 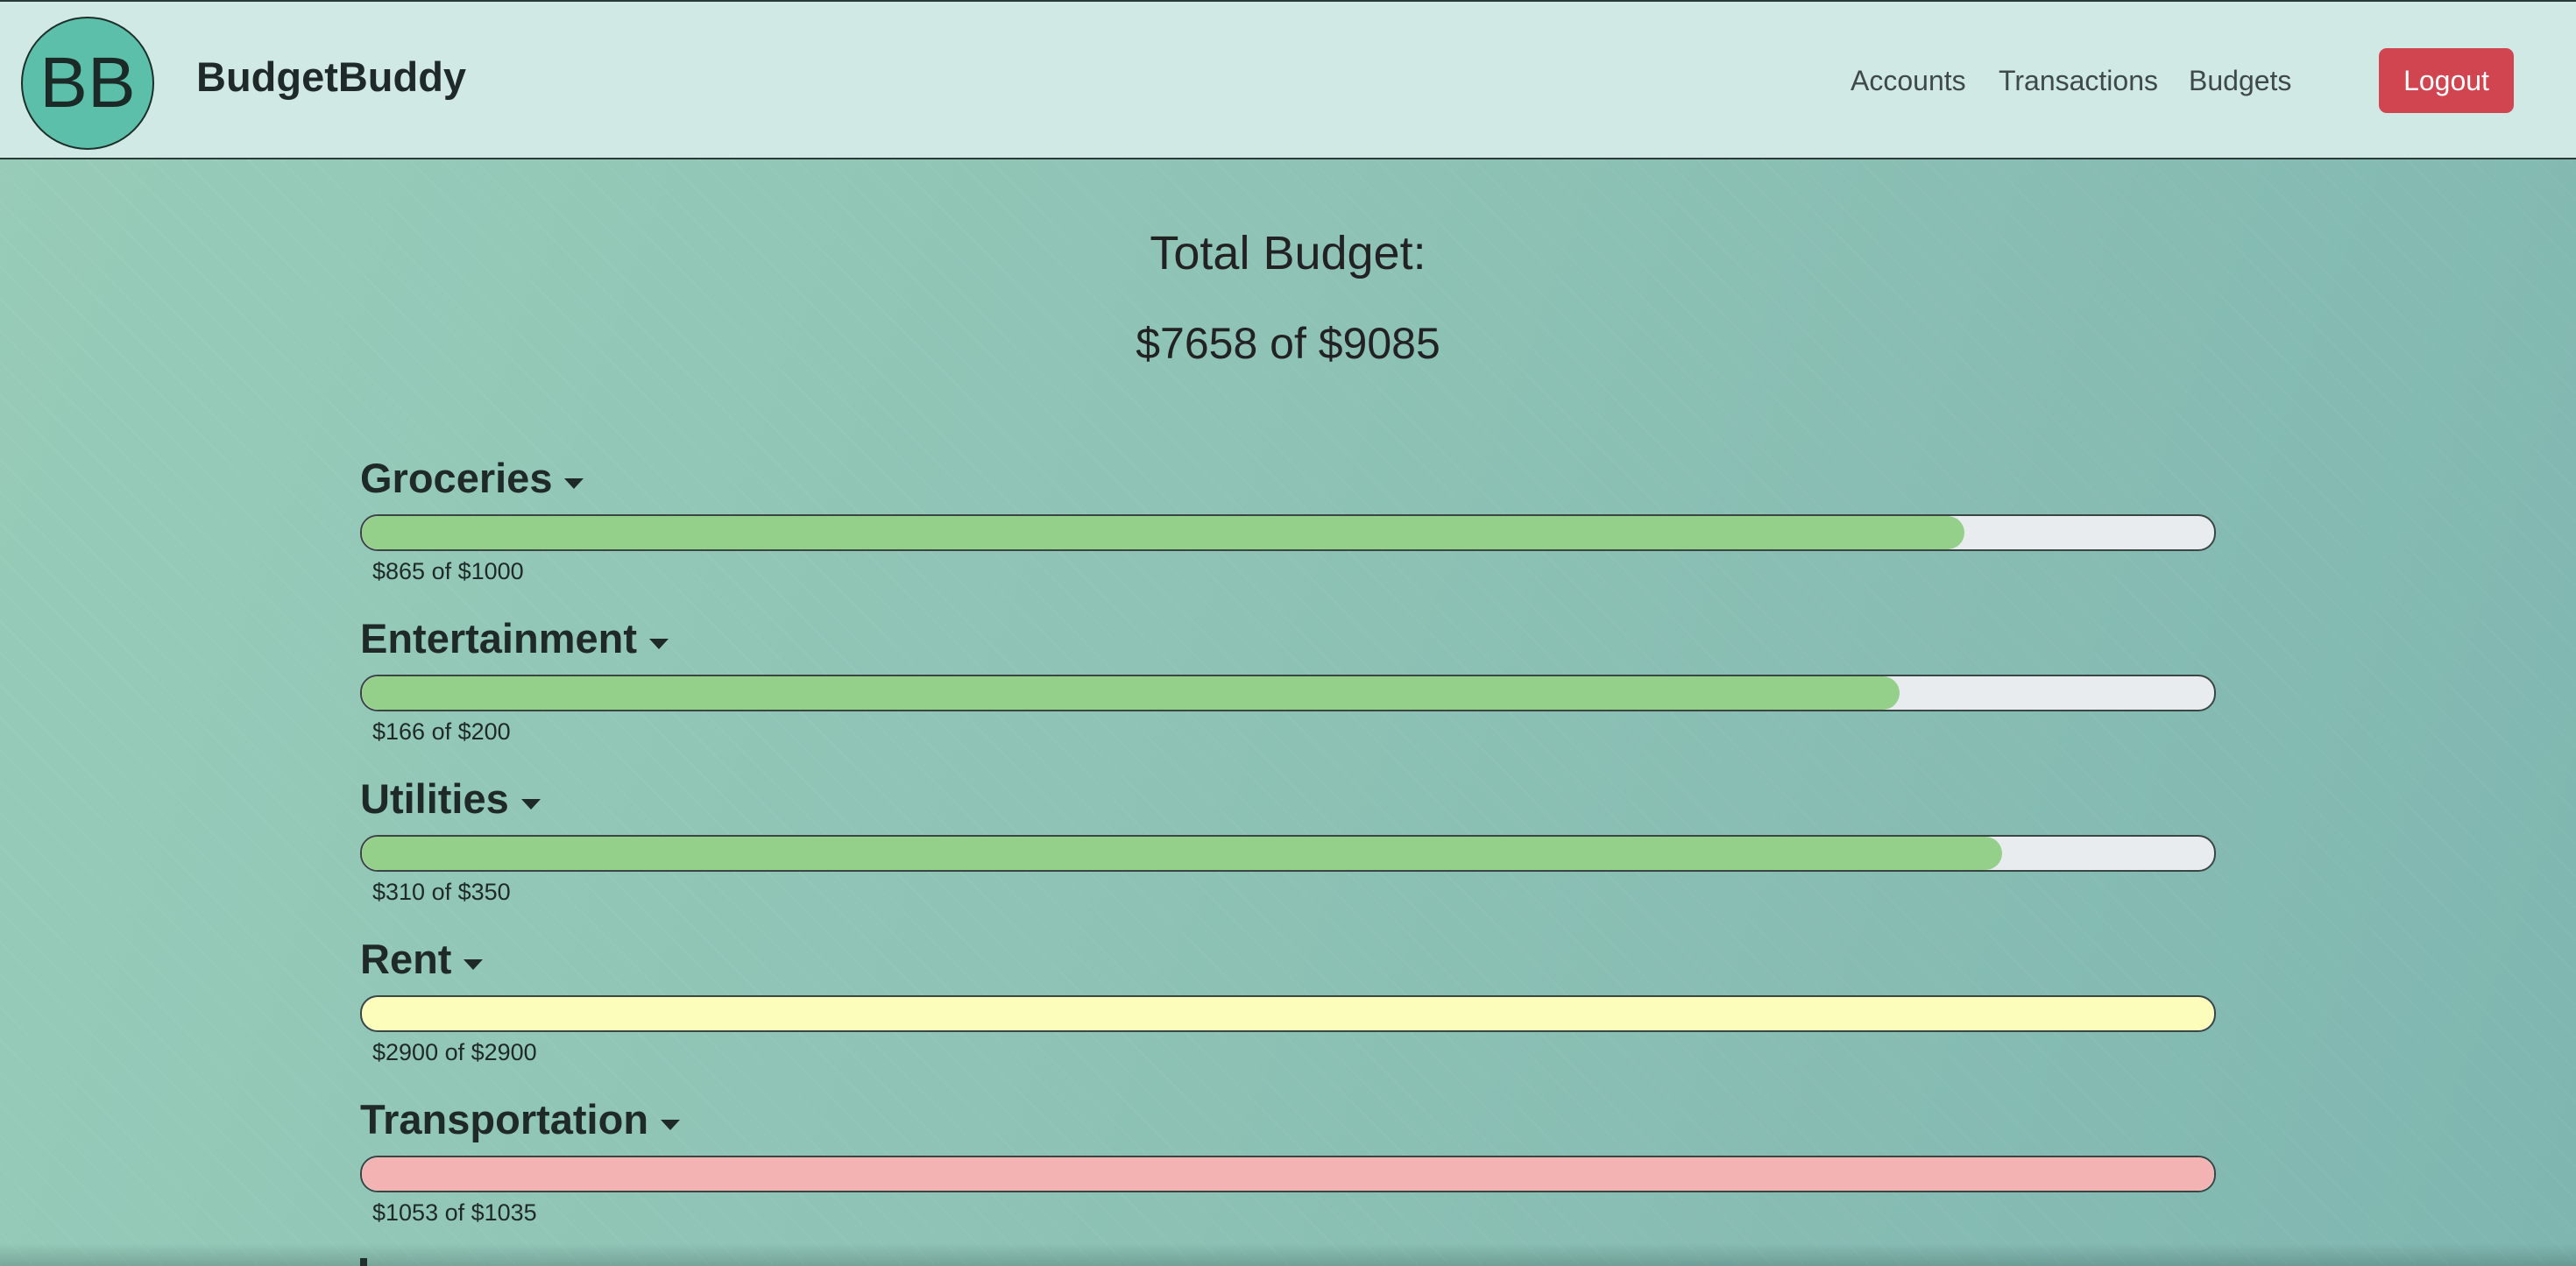 What do you see at coordinates (2078, 81) in the screenshot?
I see `nav-link-transactions: Transactions` at bounding box center [2078, 81].